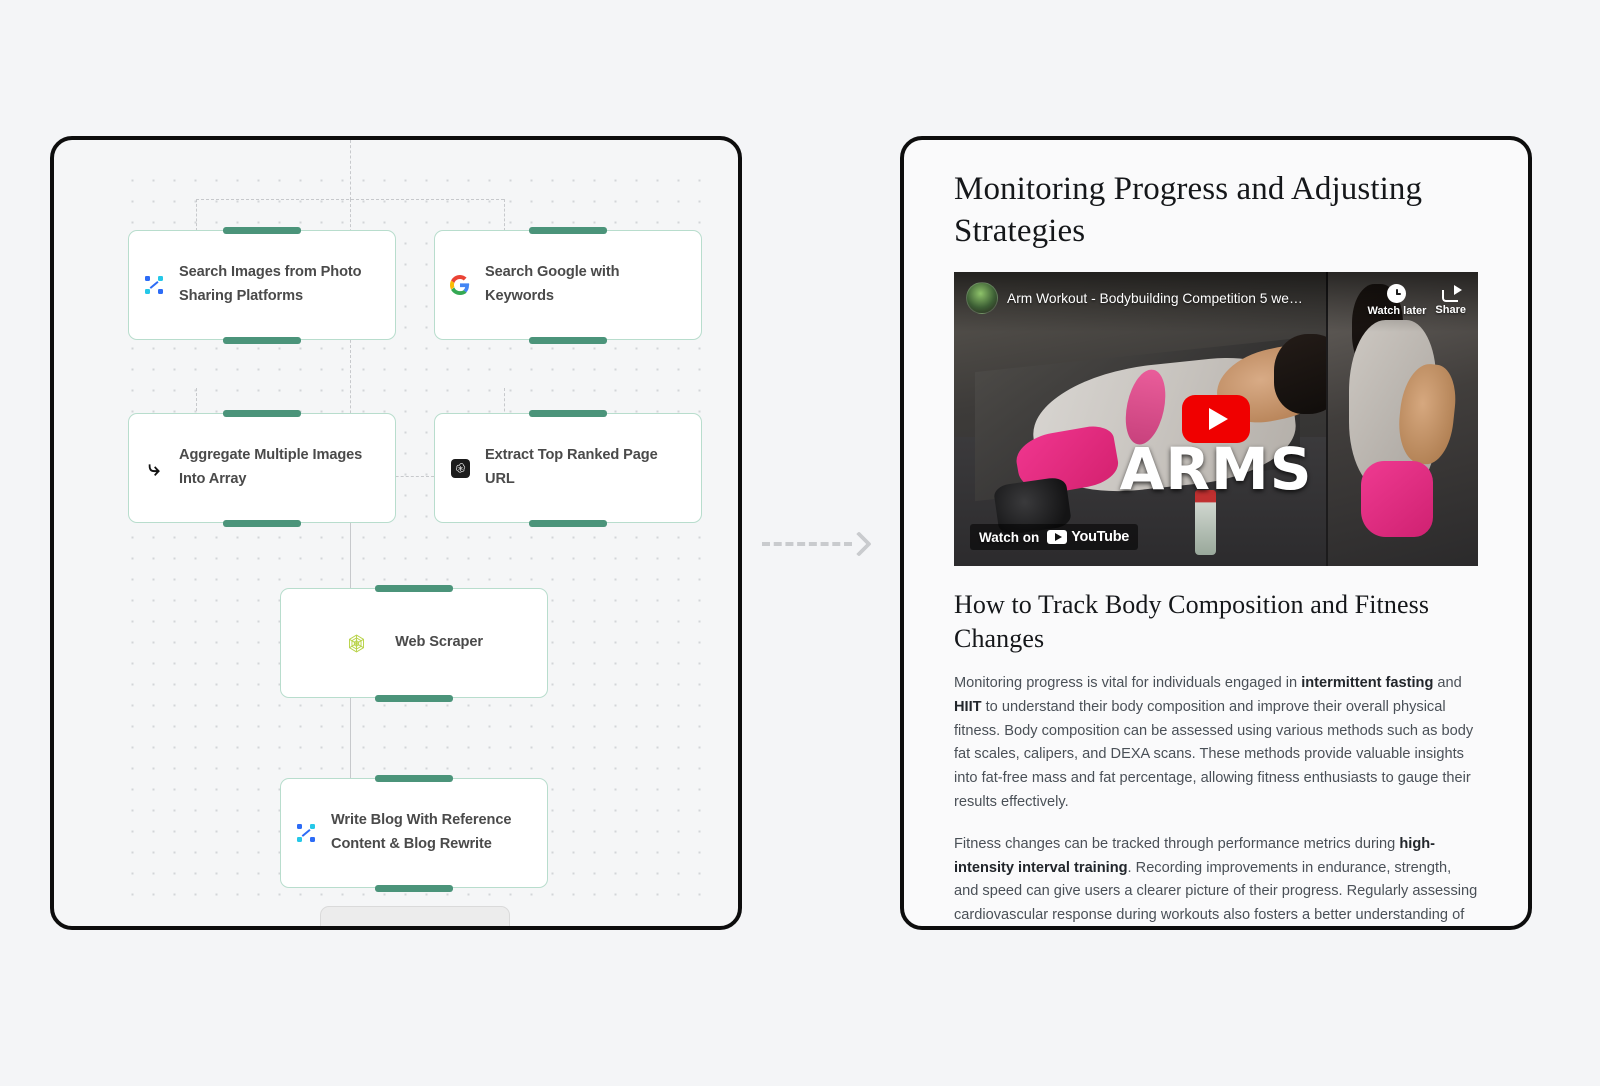 The image size is (1600, 1086). I want to click on flow-node-label: Extract Top Ranked Page URL, so click(571, 467).